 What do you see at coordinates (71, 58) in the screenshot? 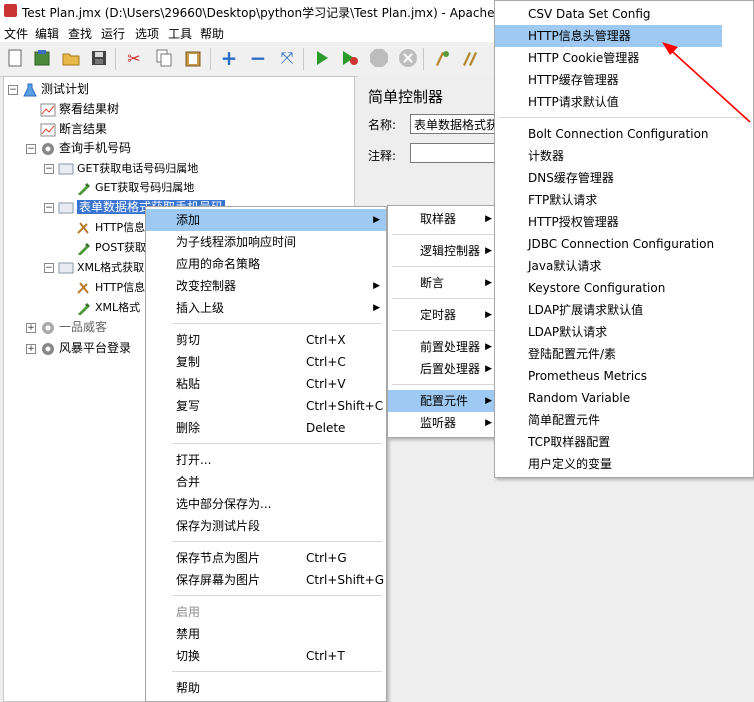
I see `open-folder-icon` at bounding box center [71, 58].